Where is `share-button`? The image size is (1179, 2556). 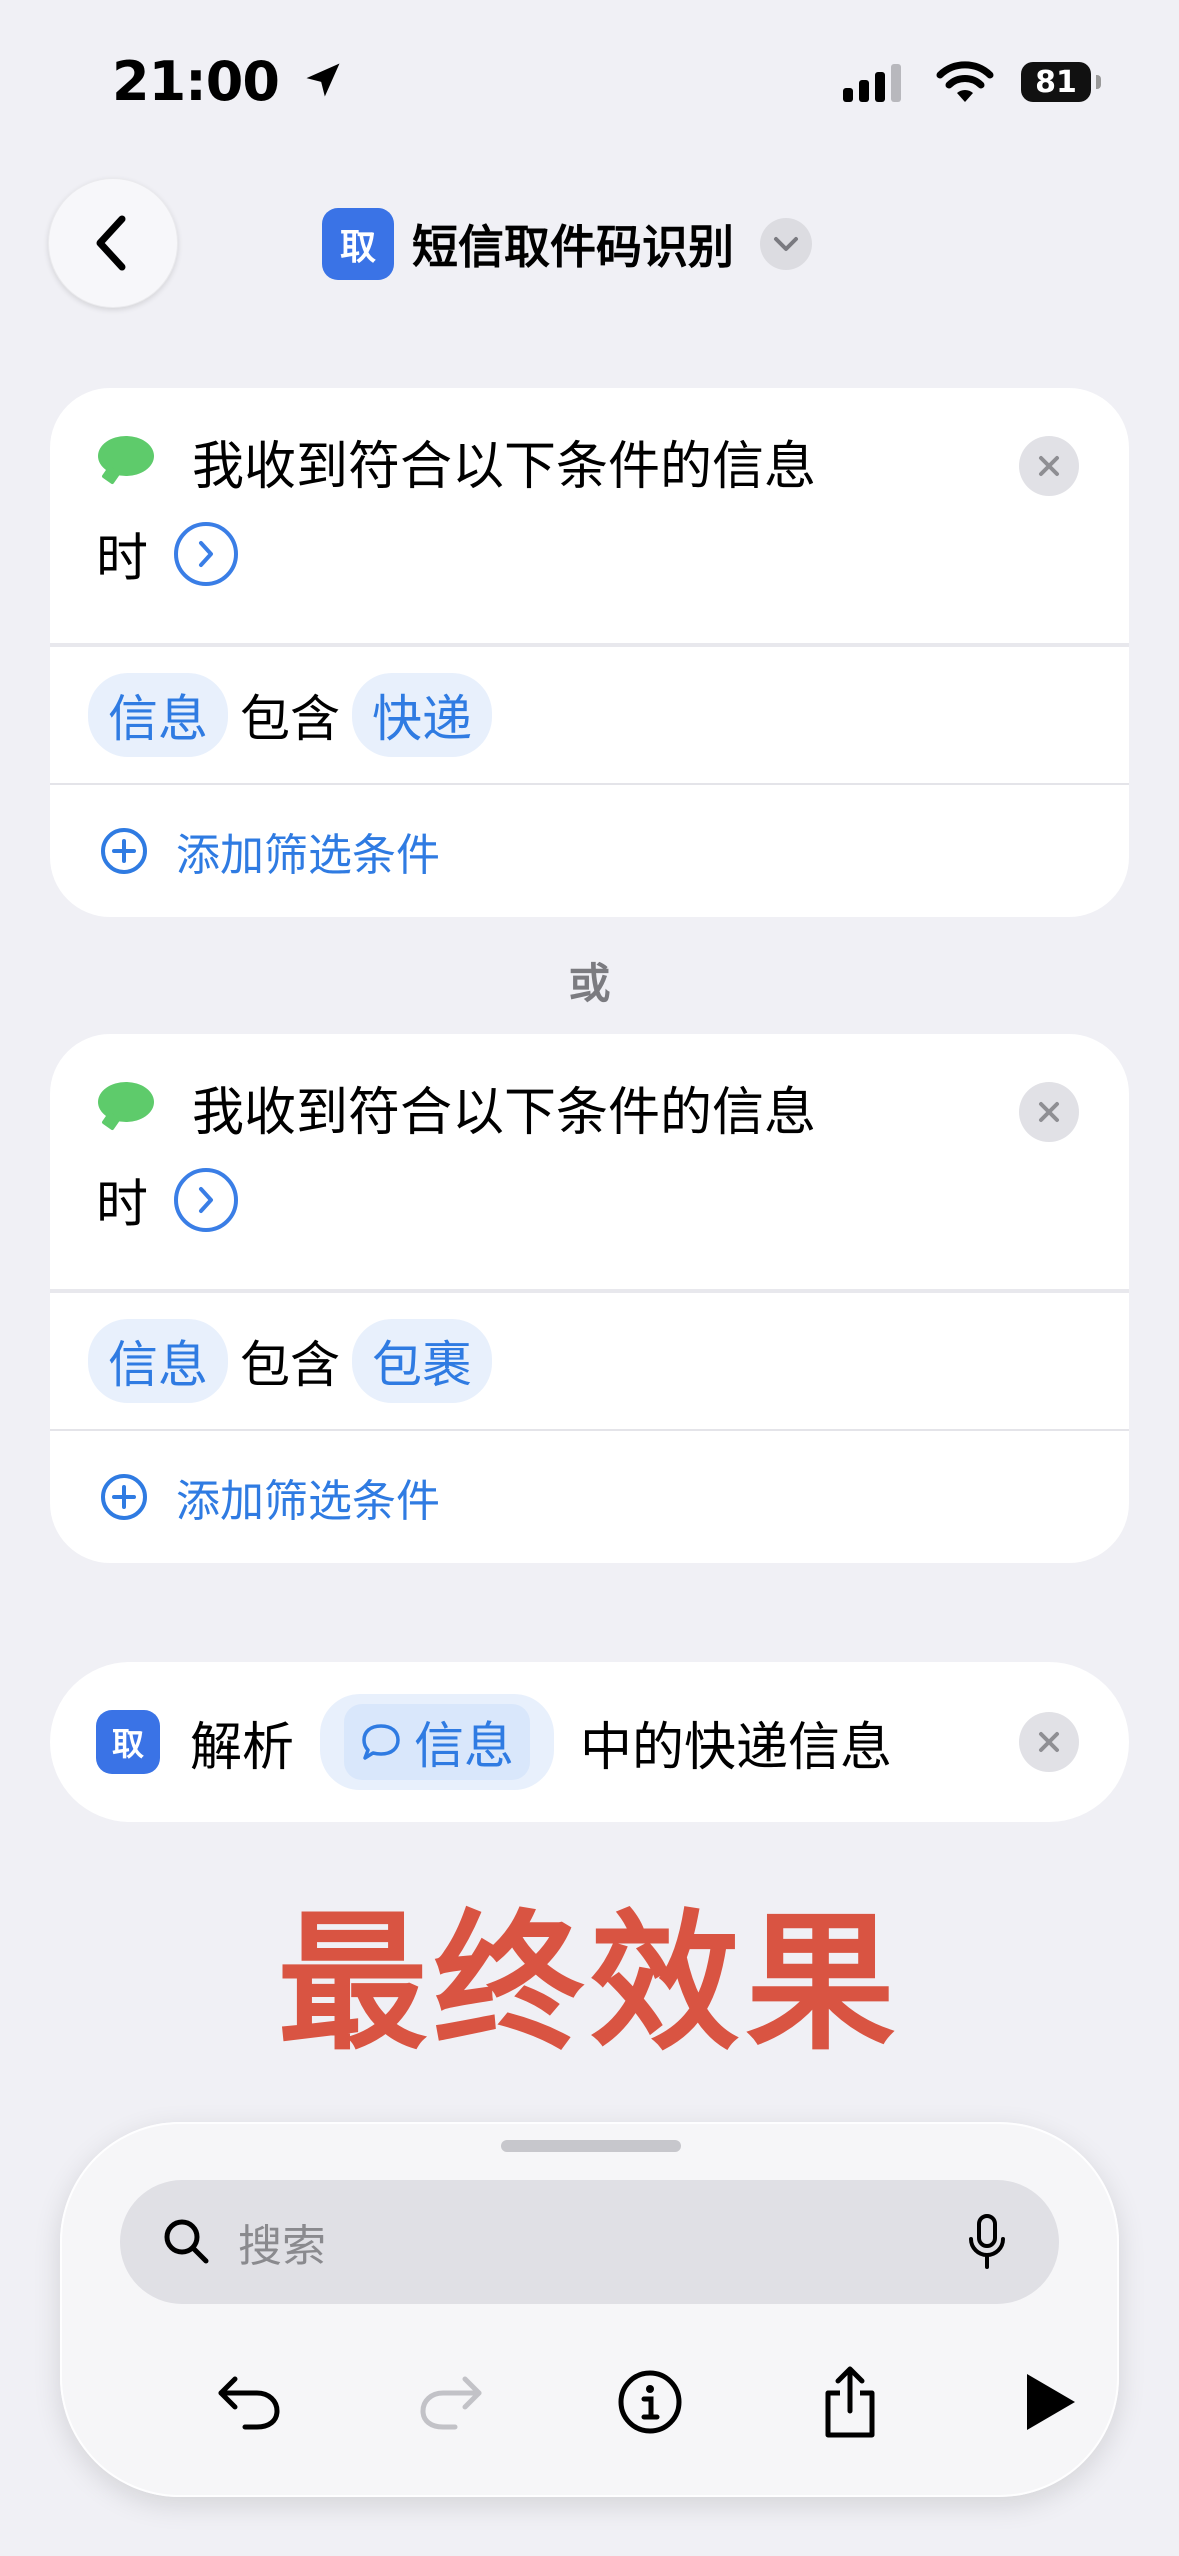 share-button is located at coordinates (850, 2402).